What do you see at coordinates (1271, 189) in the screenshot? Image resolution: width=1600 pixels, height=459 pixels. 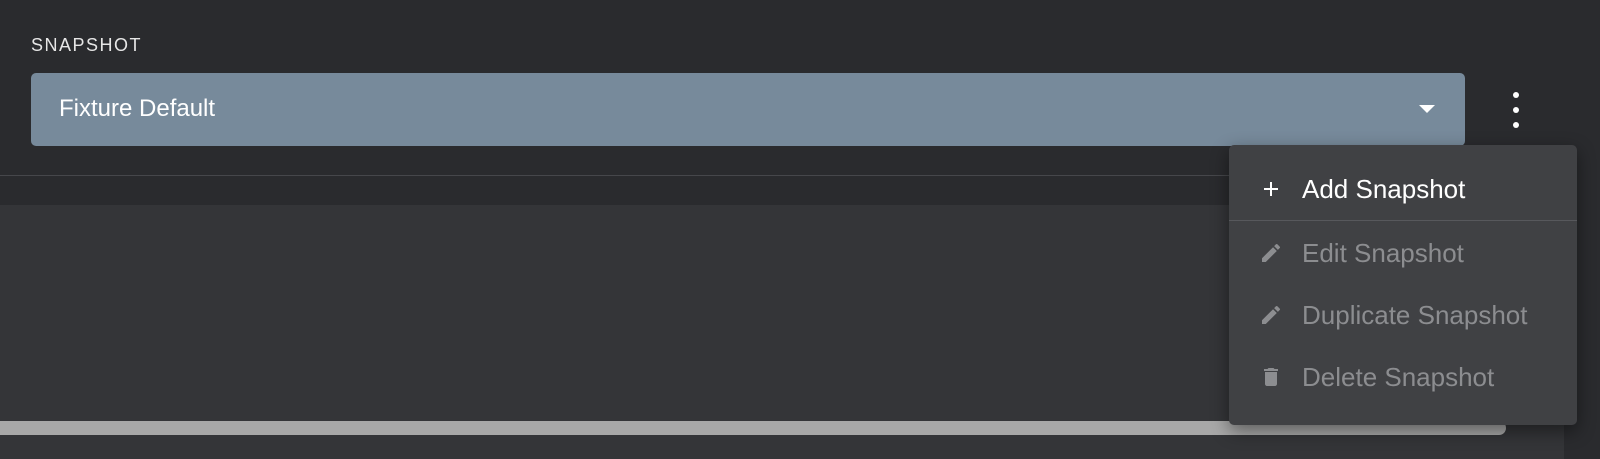 I see `plus-icon` at bounding box center [1271, 189].